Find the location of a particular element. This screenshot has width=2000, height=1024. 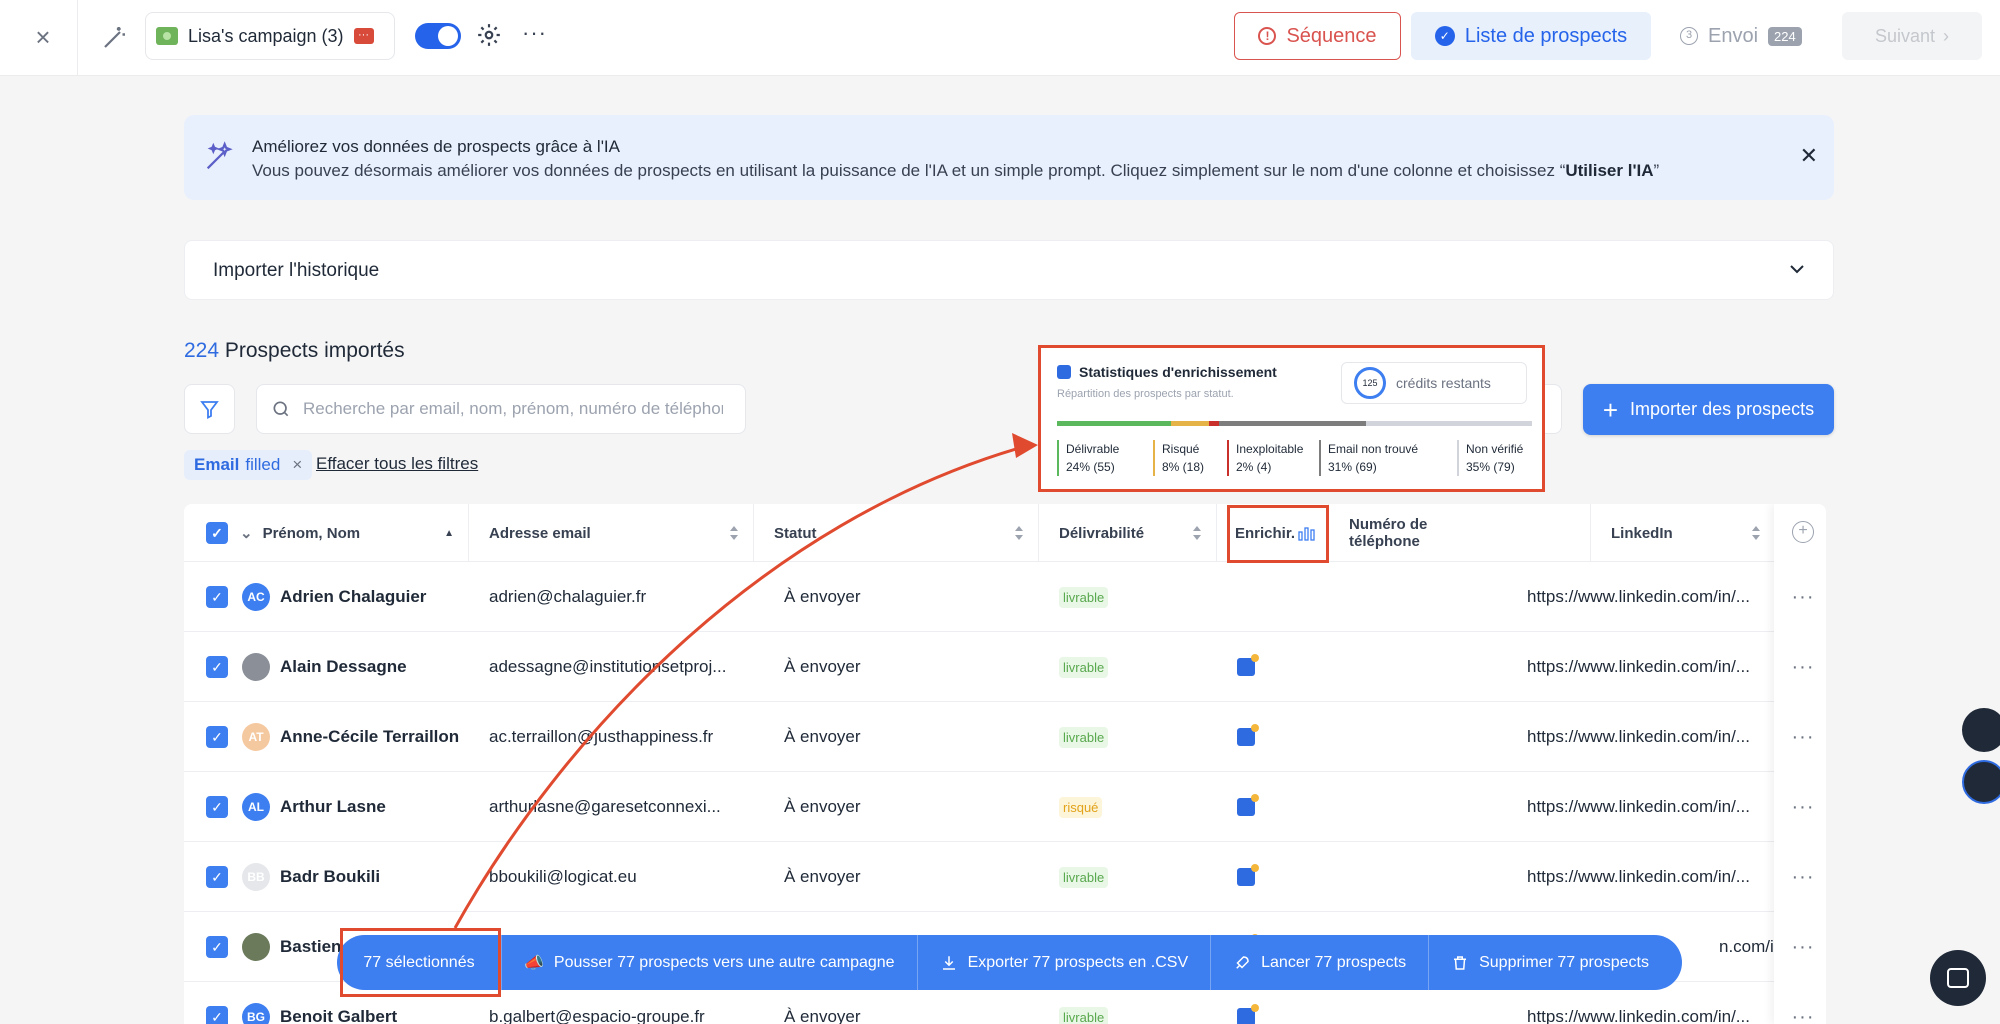

prospects-list-tab: ✓ Liste de prospects is located at coordinates (1531, 36).